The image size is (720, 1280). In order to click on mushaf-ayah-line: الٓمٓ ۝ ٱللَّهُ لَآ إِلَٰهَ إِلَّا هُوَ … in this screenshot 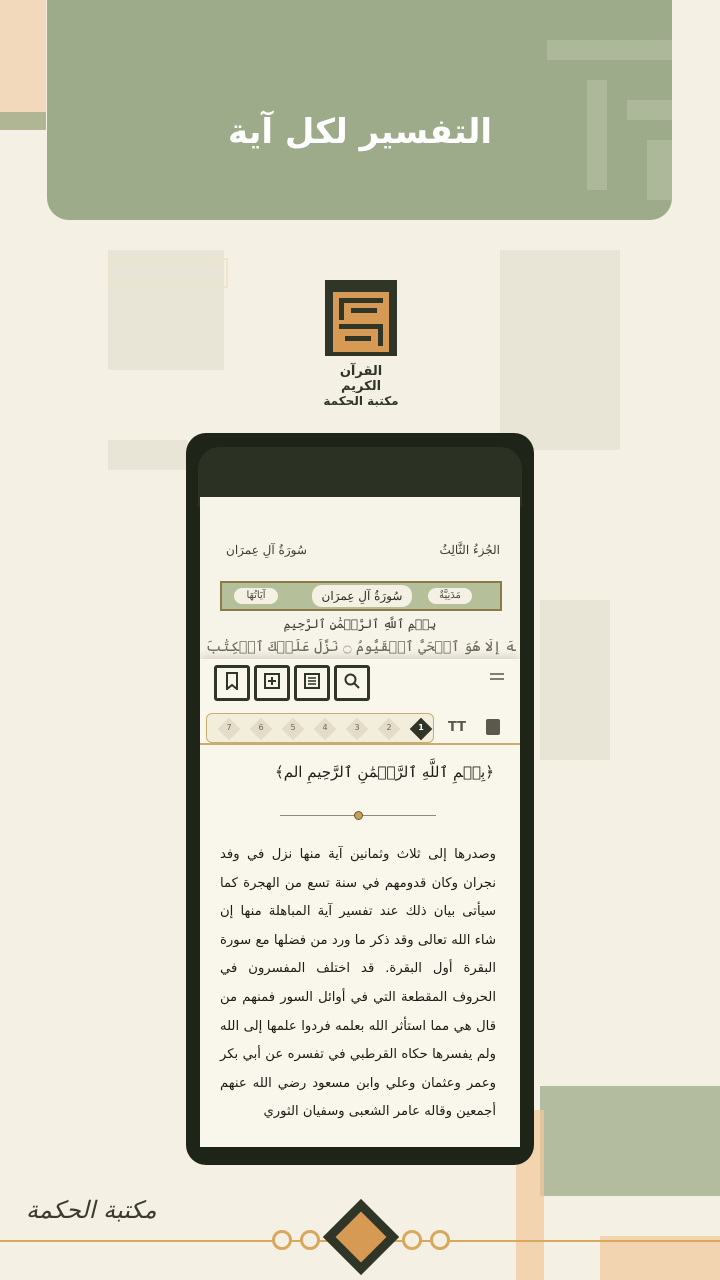, I will do `click(361, 647)`.